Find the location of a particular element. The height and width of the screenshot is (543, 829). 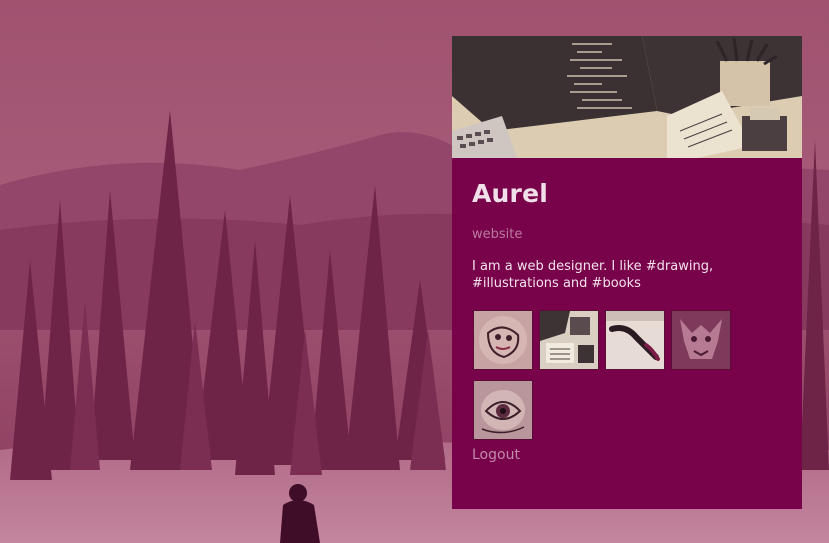

brush-stroke-thumbnail is located at coordinates (635, 340).